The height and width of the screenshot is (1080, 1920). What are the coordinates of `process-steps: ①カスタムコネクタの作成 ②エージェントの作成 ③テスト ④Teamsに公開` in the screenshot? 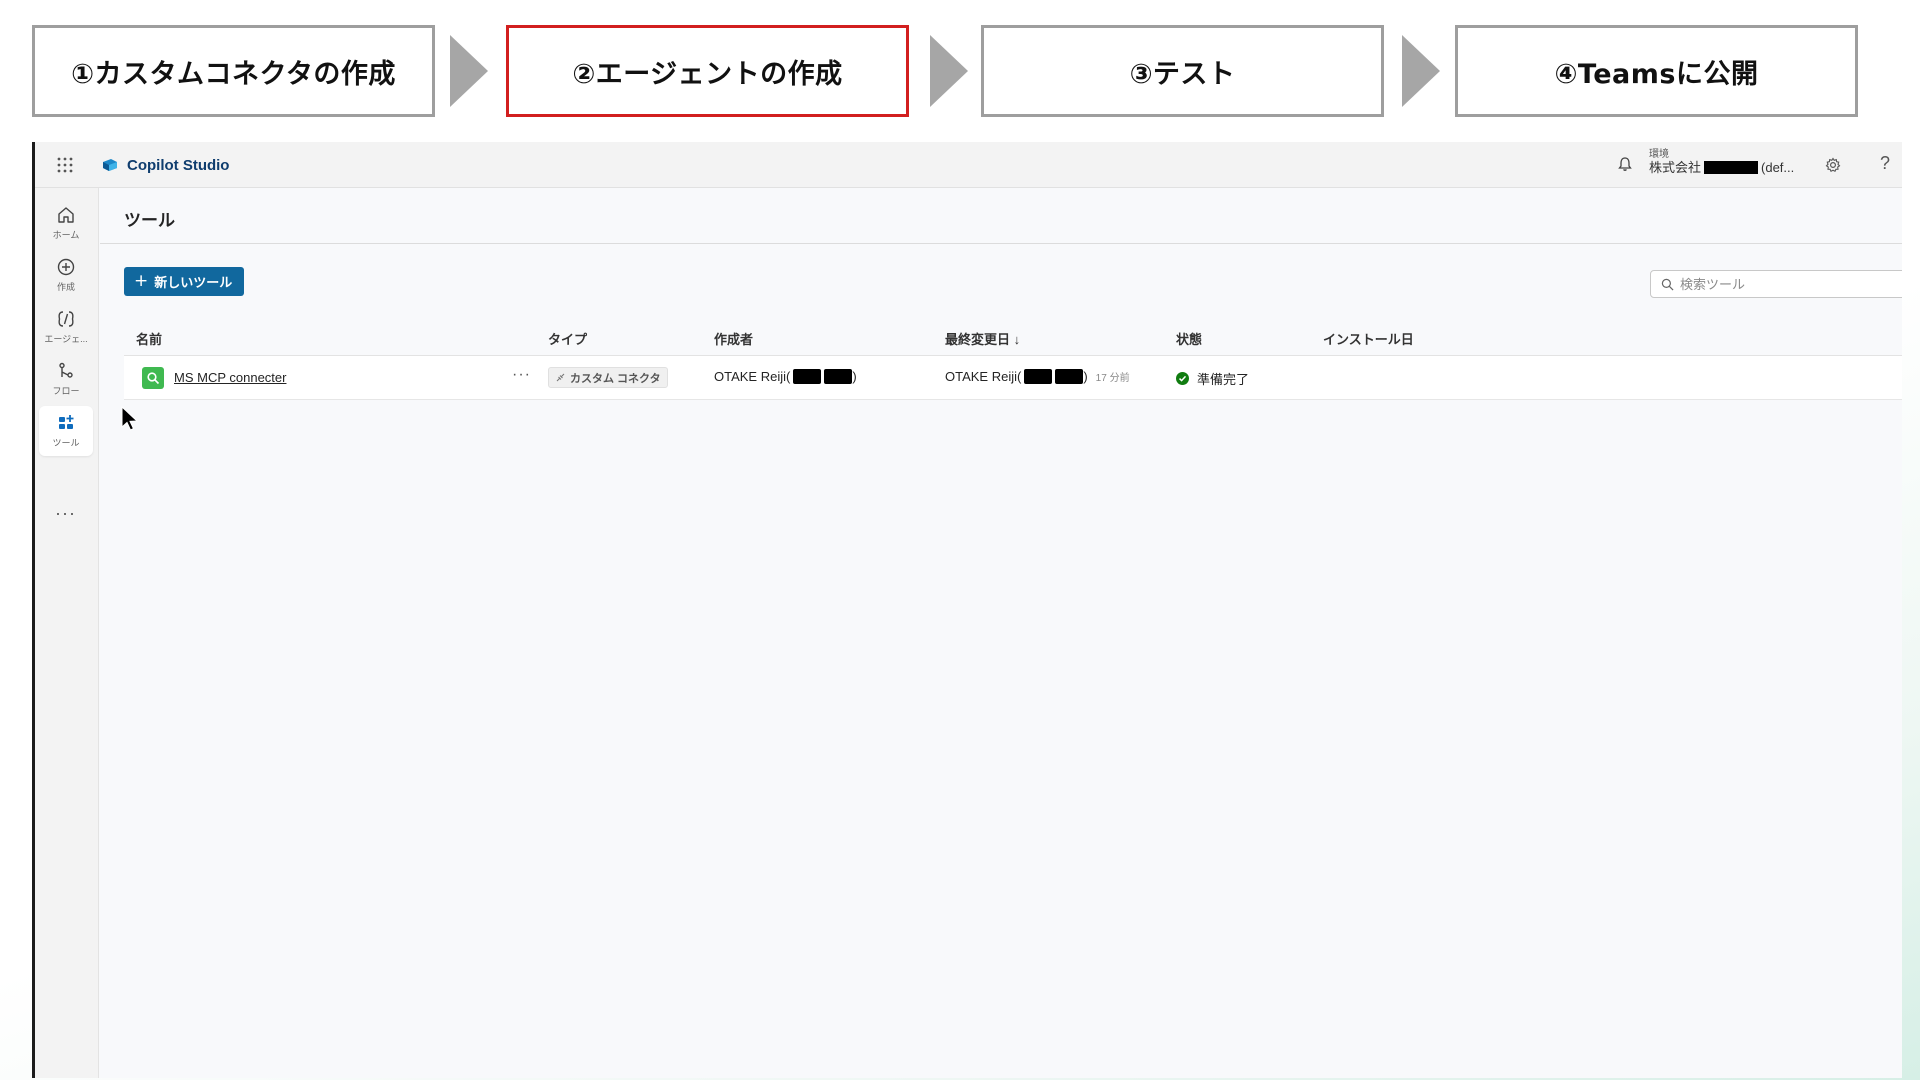 It's located at (947, 71).